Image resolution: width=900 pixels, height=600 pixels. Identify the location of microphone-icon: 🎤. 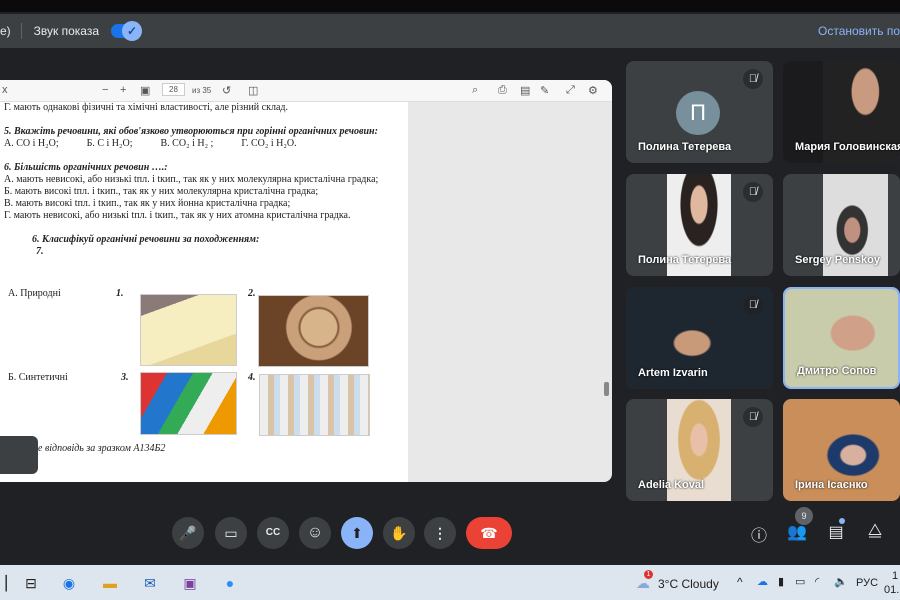
(188, 533).